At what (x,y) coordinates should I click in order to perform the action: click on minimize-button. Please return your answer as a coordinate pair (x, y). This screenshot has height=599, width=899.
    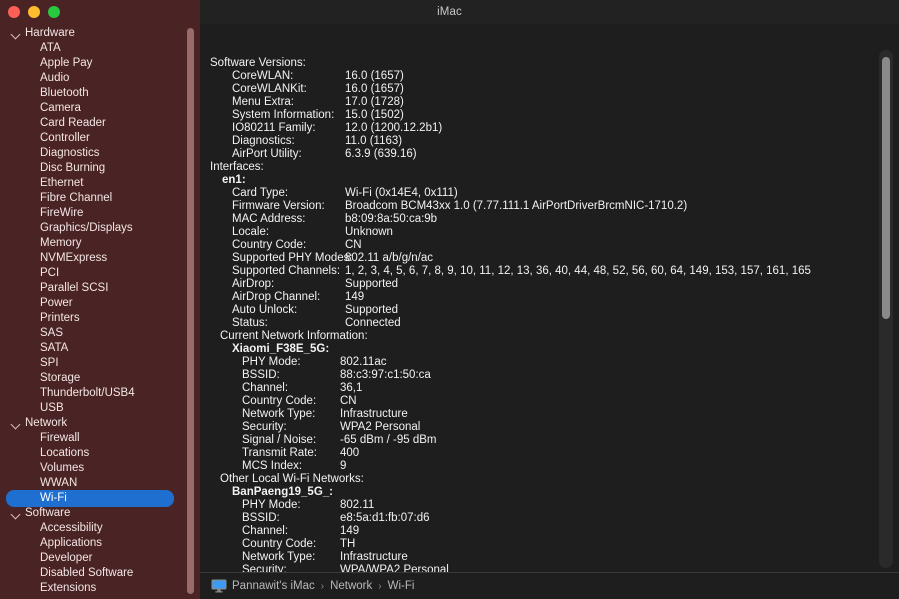
    Looking at the image, I should click on (34, 12).